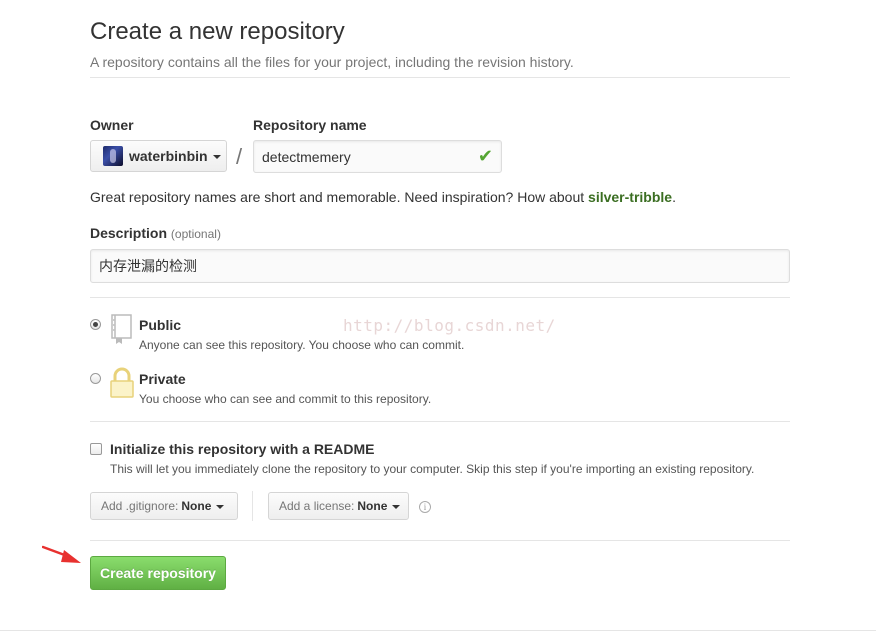 The image size is (876, 632). I want to click on page-bottom-divider, so click(438, 630).